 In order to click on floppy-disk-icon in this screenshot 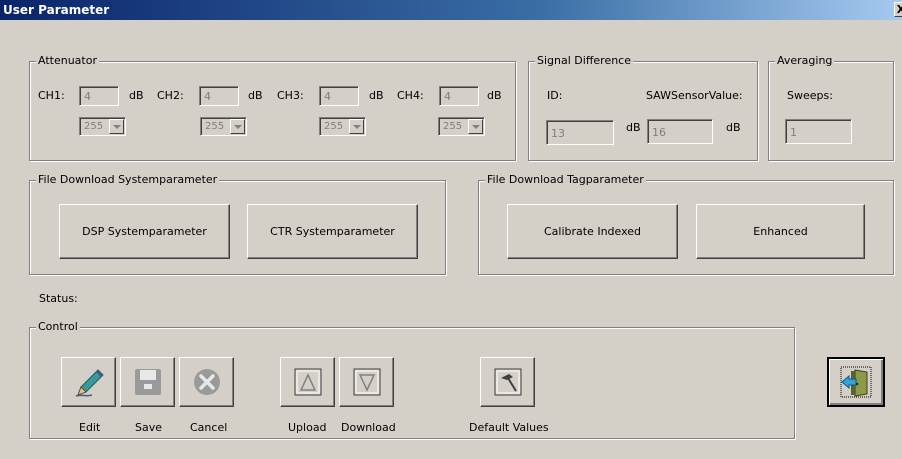, I will do `click(147, 382)`.